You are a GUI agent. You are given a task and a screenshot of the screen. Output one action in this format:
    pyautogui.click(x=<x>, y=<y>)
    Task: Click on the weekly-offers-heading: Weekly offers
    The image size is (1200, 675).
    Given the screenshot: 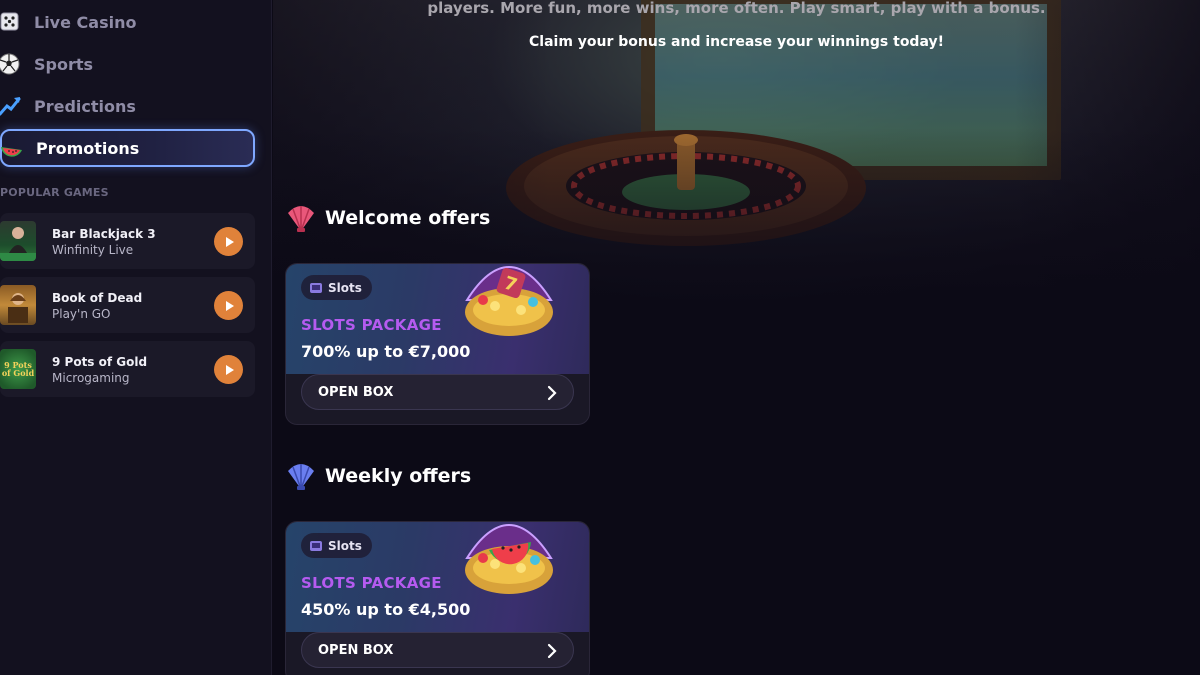 What is the action you would take?
    pyautogui.click(x=378, y=476)
    